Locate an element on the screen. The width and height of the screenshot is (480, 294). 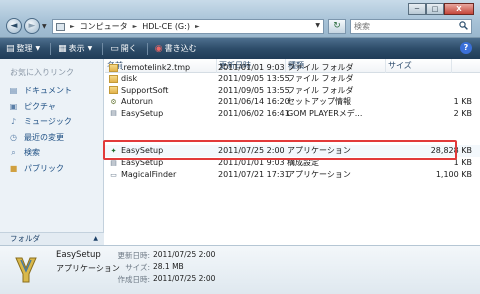
search-box is located at coordinates (411, 26).